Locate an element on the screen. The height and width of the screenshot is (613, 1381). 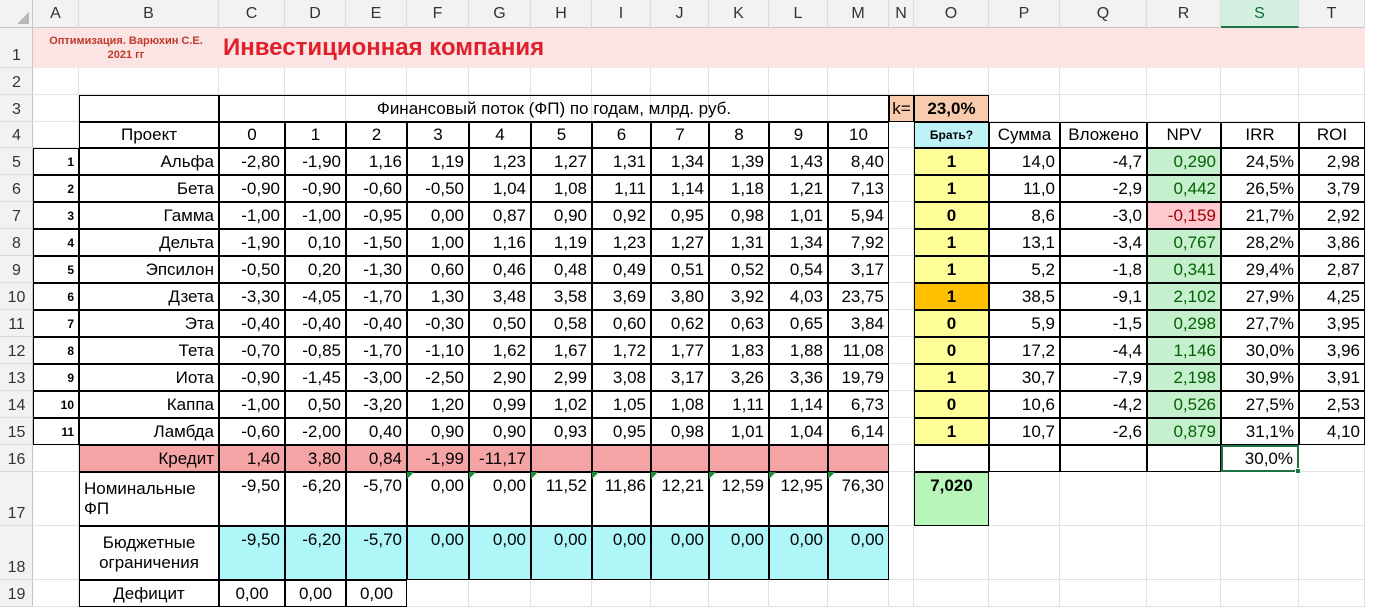
flow-value: 1,04 is located at coordinates (500, 188).